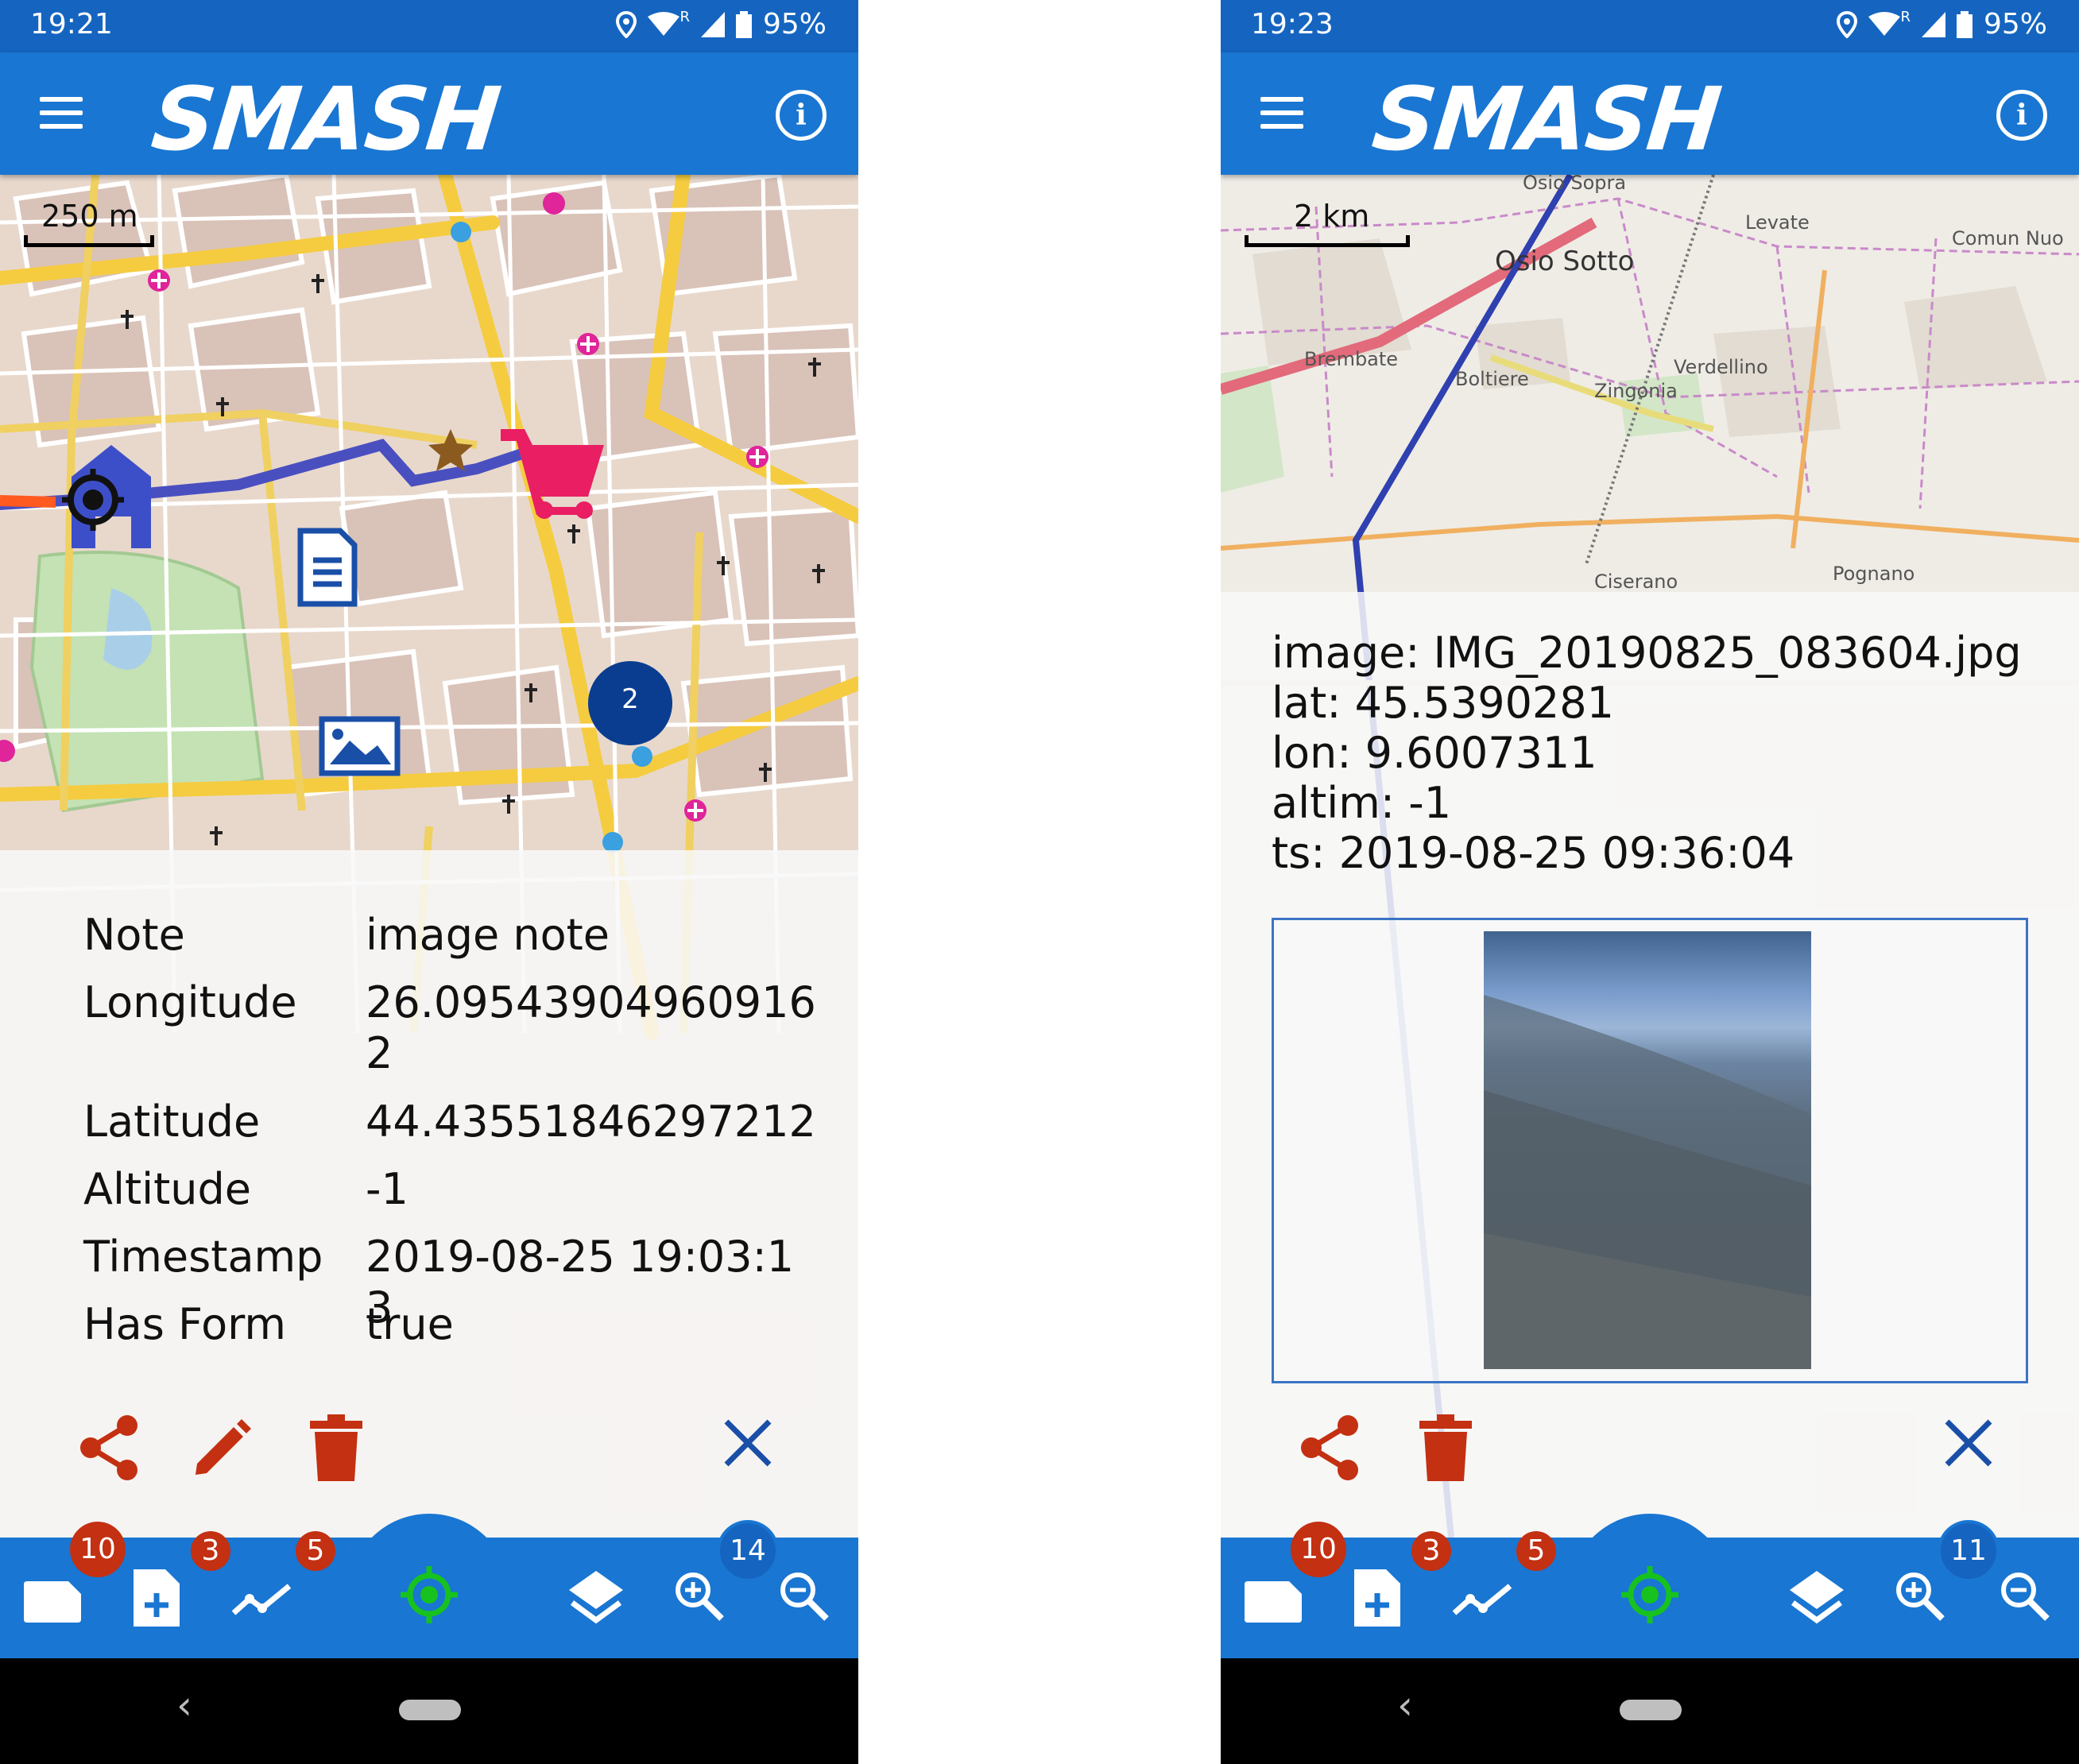 This screenshot has width=2079, height=1764. What do you see at coordinates (89, 216) in the screenshot?
I see `scale-label: 250 m` at bounding box center [89, 216].